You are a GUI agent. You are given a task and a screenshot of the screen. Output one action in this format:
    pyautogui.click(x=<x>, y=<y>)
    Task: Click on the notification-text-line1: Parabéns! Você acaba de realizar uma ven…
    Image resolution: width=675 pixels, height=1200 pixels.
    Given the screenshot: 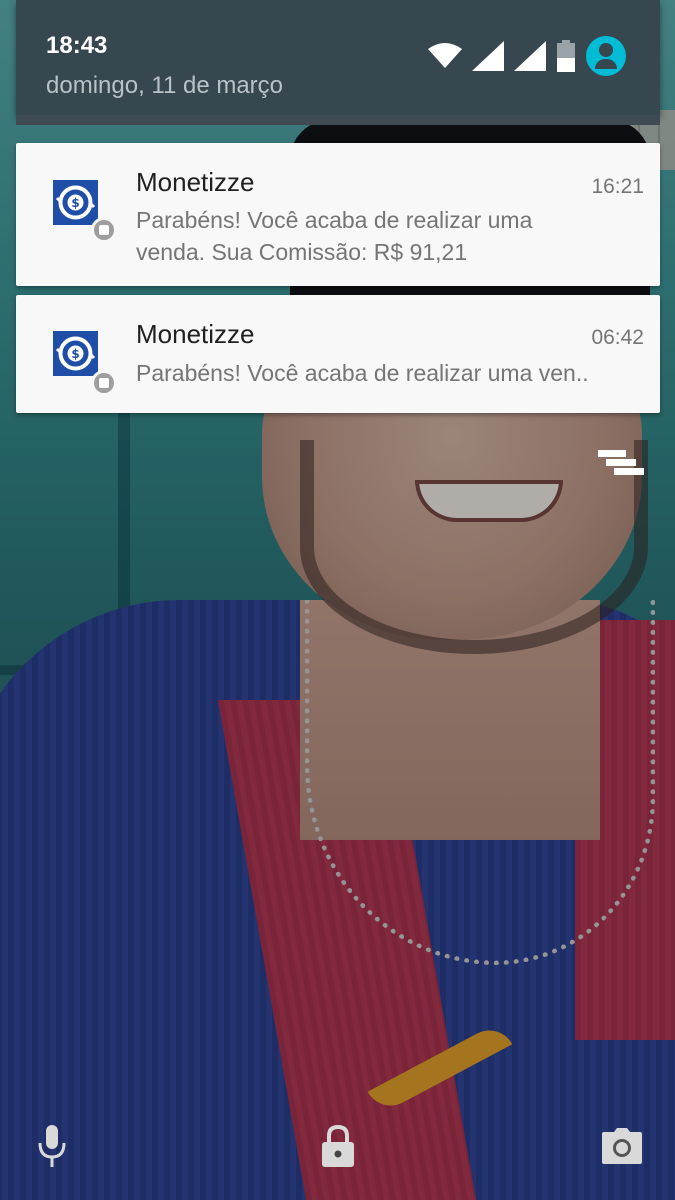 What is the action you would take?
    pyautogui.click(x=362, y=373)
    